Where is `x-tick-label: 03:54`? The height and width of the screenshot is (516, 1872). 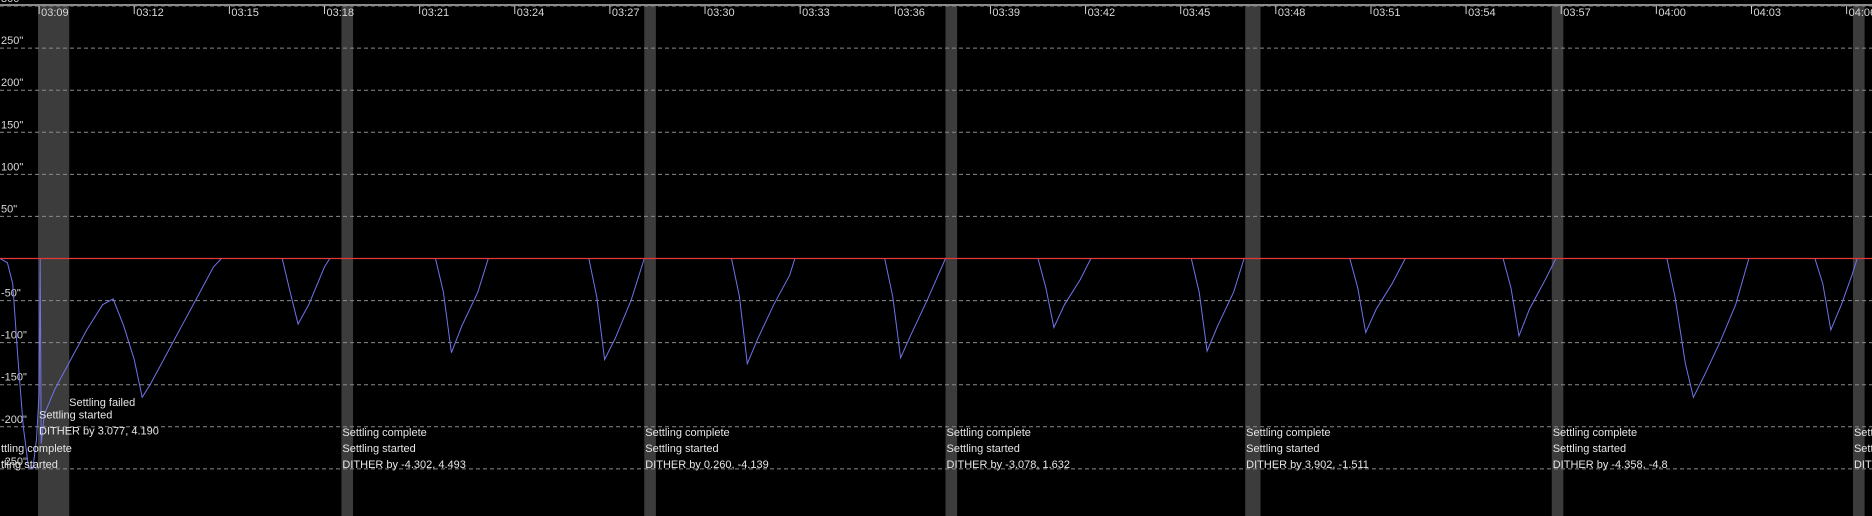 x-tick-label: 03:54 is located at coordinates (1482, 13).